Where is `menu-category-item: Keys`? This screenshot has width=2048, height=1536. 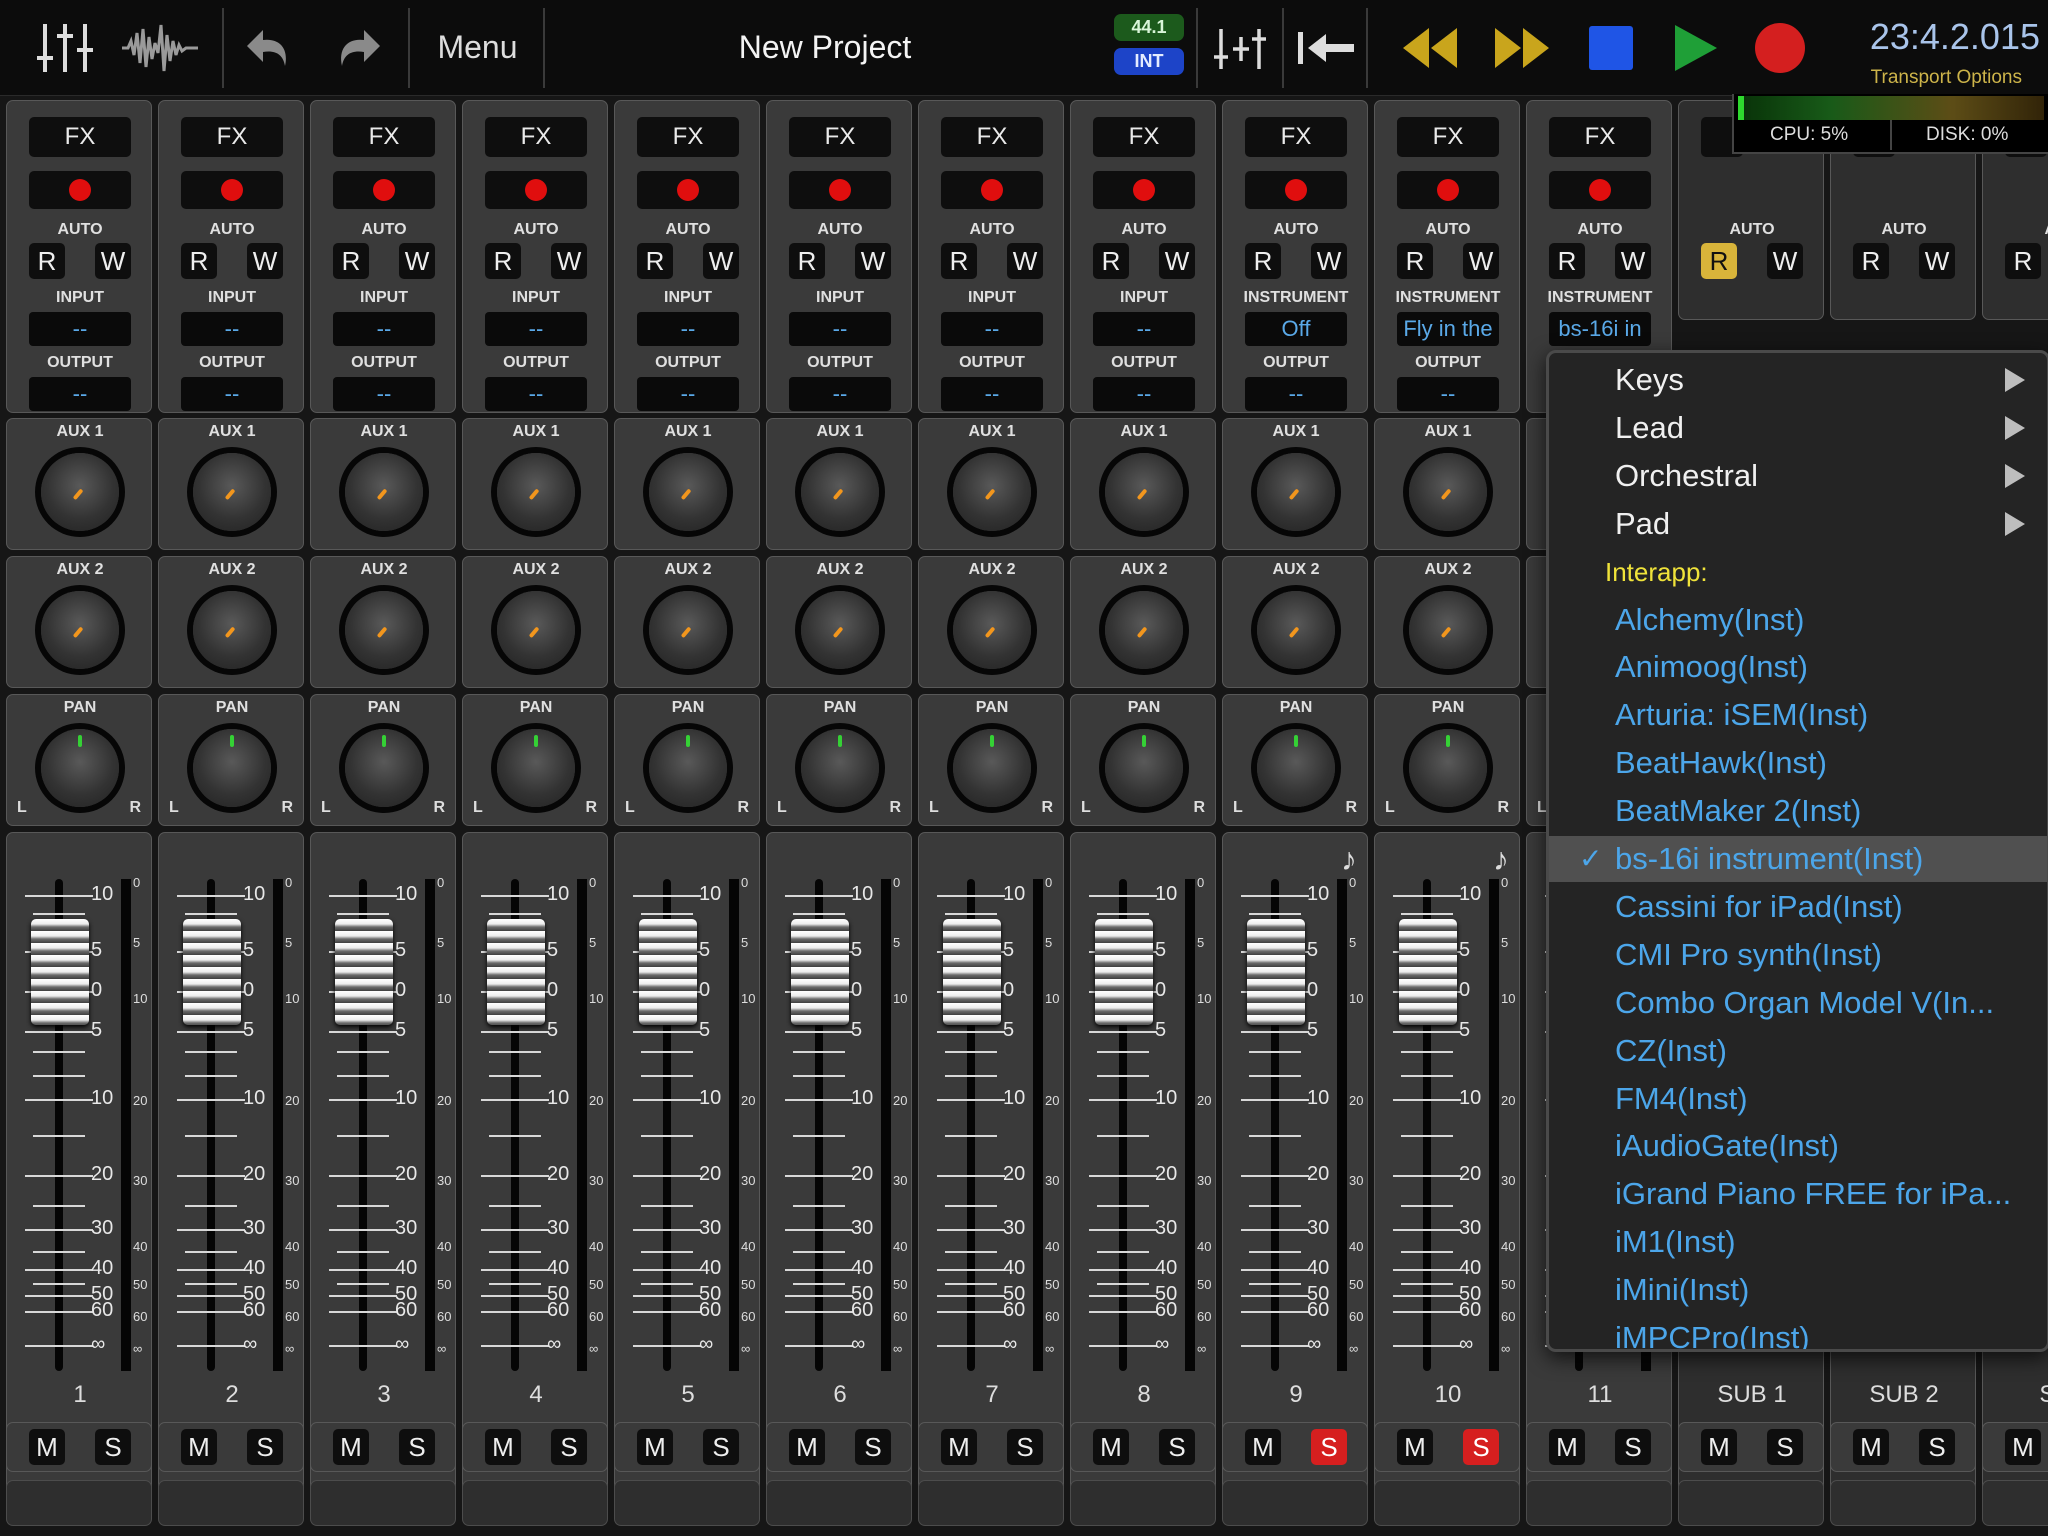 menu-category-item: Keys is located at coordinates (1798, 380).